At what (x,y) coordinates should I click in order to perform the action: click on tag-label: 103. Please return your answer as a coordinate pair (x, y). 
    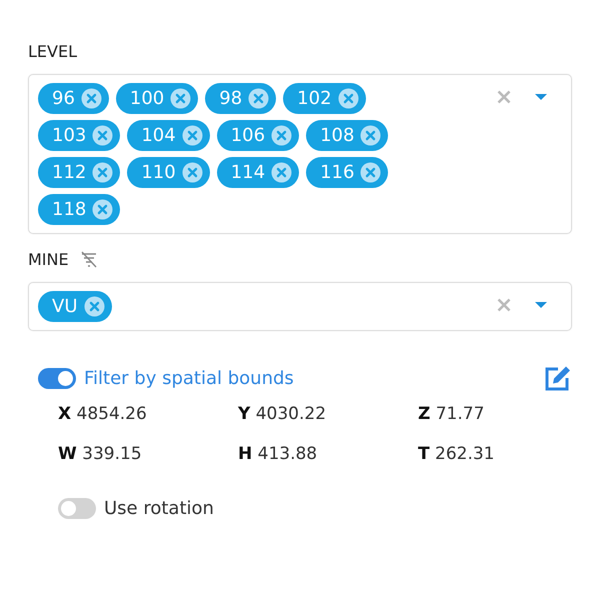
    Looking at the image, I should click on (69, 135).